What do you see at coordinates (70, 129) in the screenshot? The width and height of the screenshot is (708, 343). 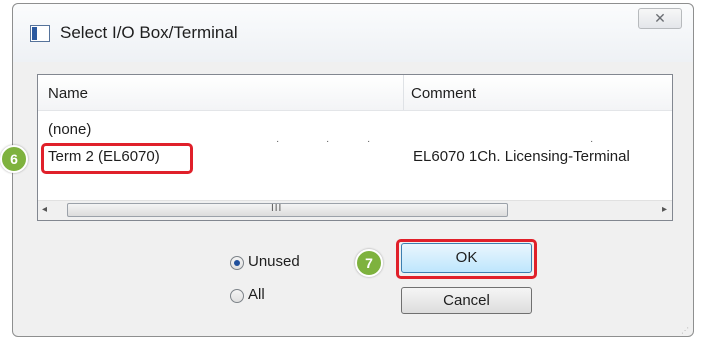 I see `item-name: (none)` at bounding box center [70, 129].